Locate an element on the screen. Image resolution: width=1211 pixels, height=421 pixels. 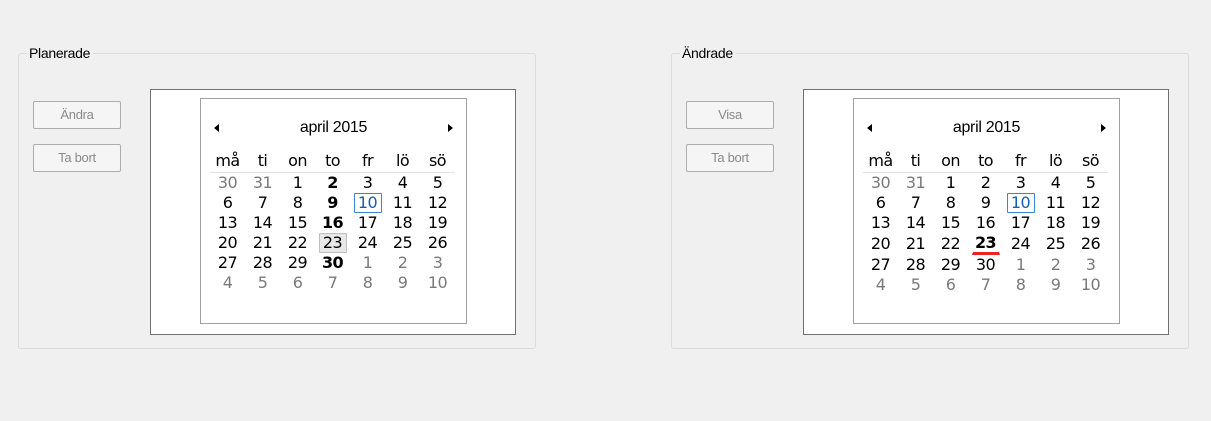
calendar-day-cell: 29 is located at coordinates (297, 263).